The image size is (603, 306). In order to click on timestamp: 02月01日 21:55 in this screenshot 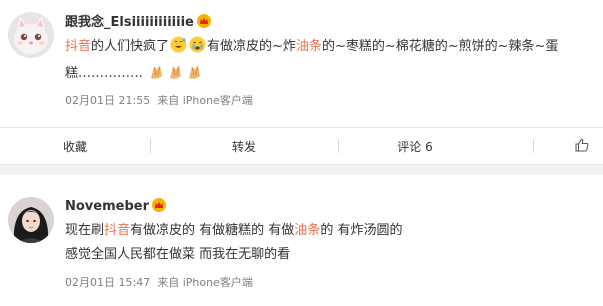, I will do `click(107, 100)`.